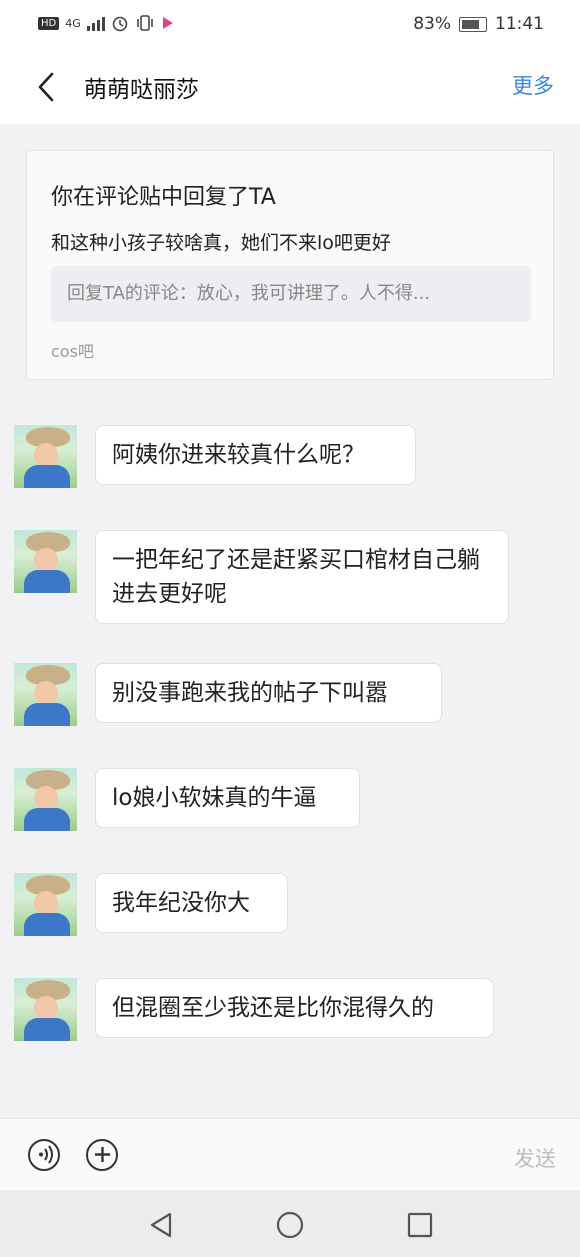 The height and width of the screenshot is (1257, 580). Describe the element at coordinates (72, 350) in the screenshot. I see `card-source: cos吧` at that location.